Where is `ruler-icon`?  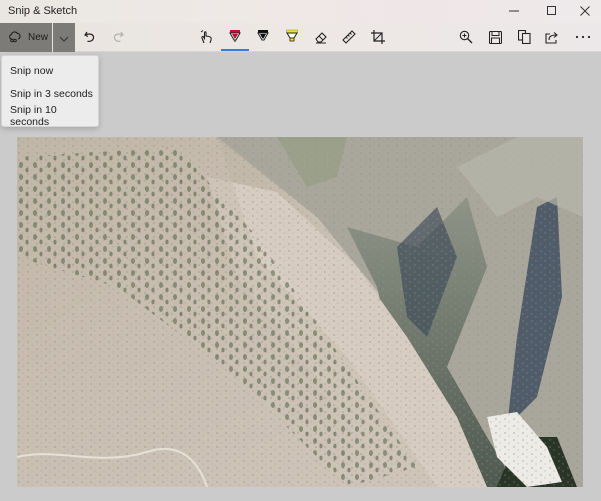
ruler-icon is located at coordinates (349, 37).